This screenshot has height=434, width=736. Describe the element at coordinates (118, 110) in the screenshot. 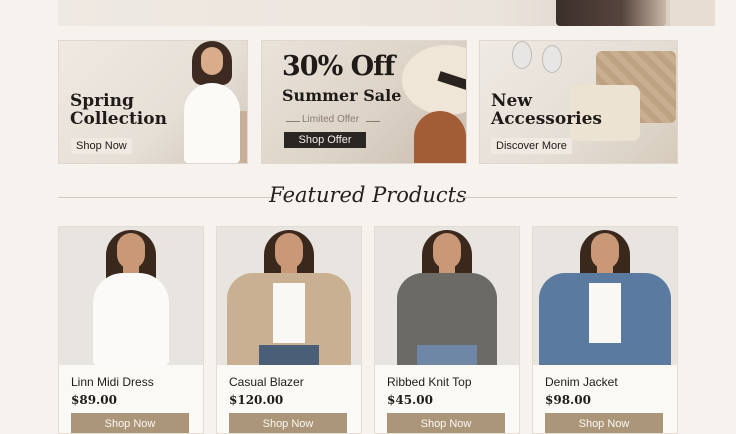

I see `spring-collection-title: Spring Collection` at that location.